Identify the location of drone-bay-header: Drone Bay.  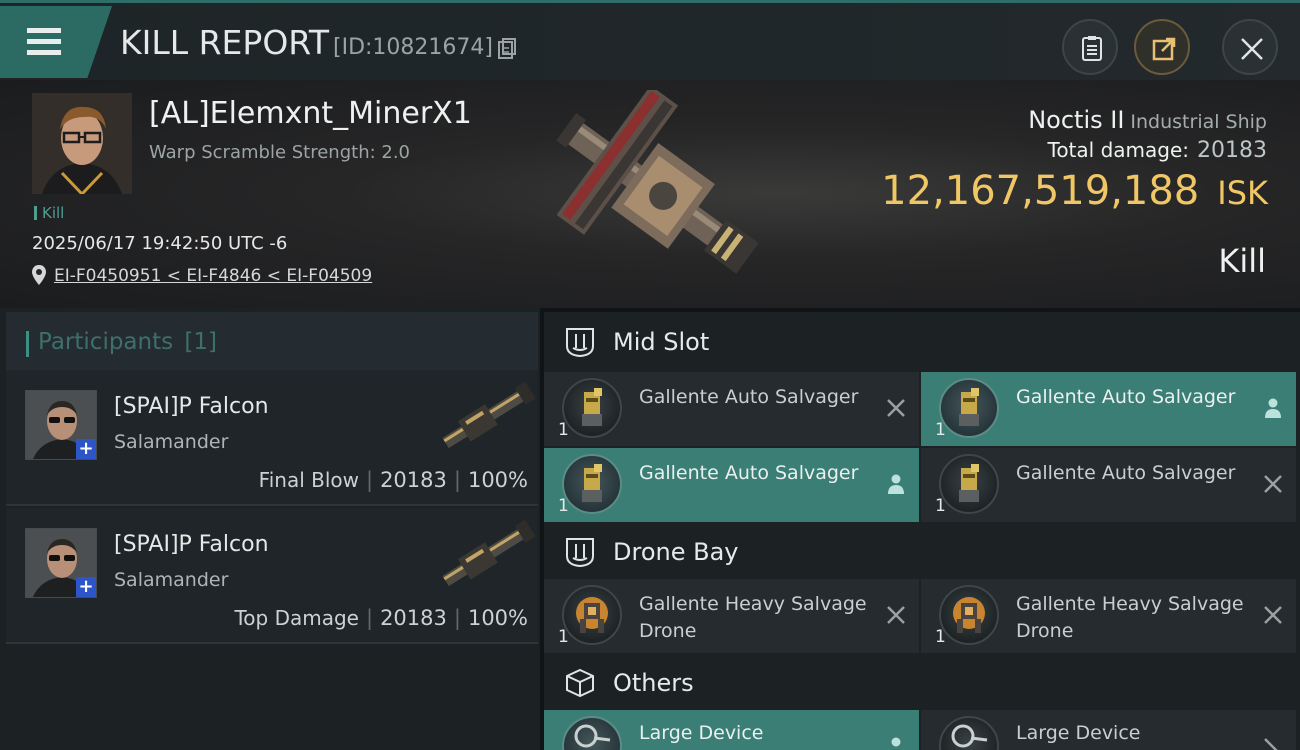
(921, 552).